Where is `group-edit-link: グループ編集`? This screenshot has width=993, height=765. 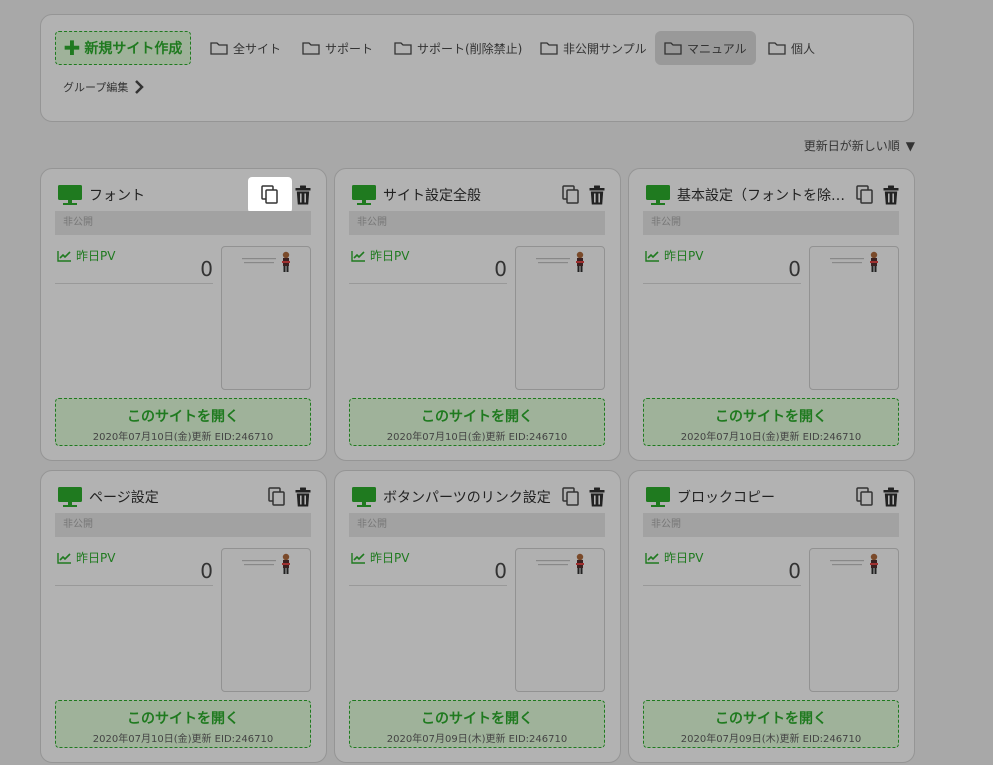 group-edit-link: グループ編集 is located at coordinates (104, 87).